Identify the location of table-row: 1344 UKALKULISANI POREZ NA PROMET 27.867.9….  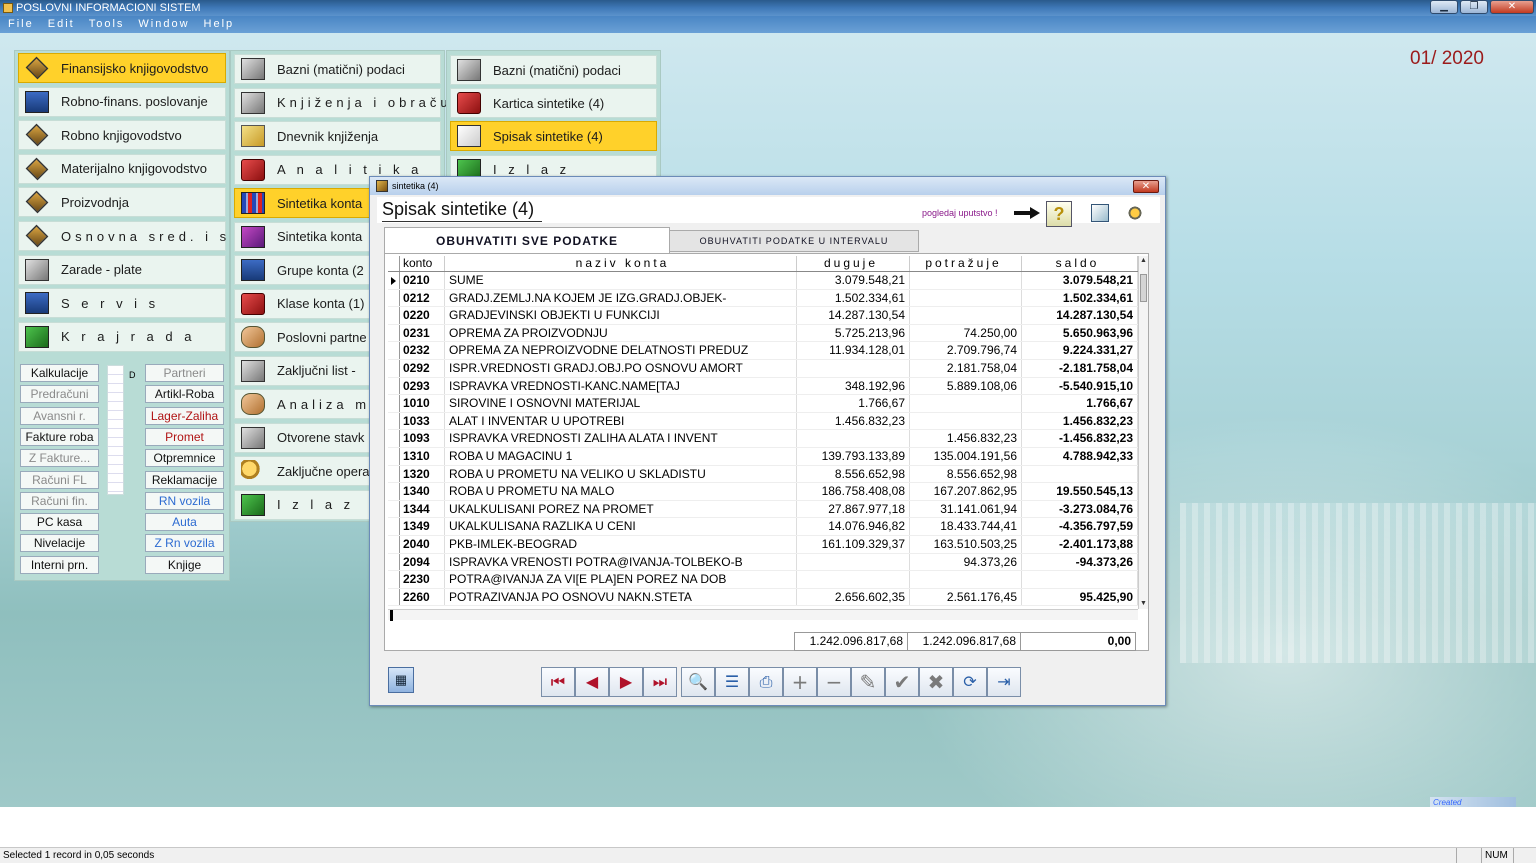
(763, 509).